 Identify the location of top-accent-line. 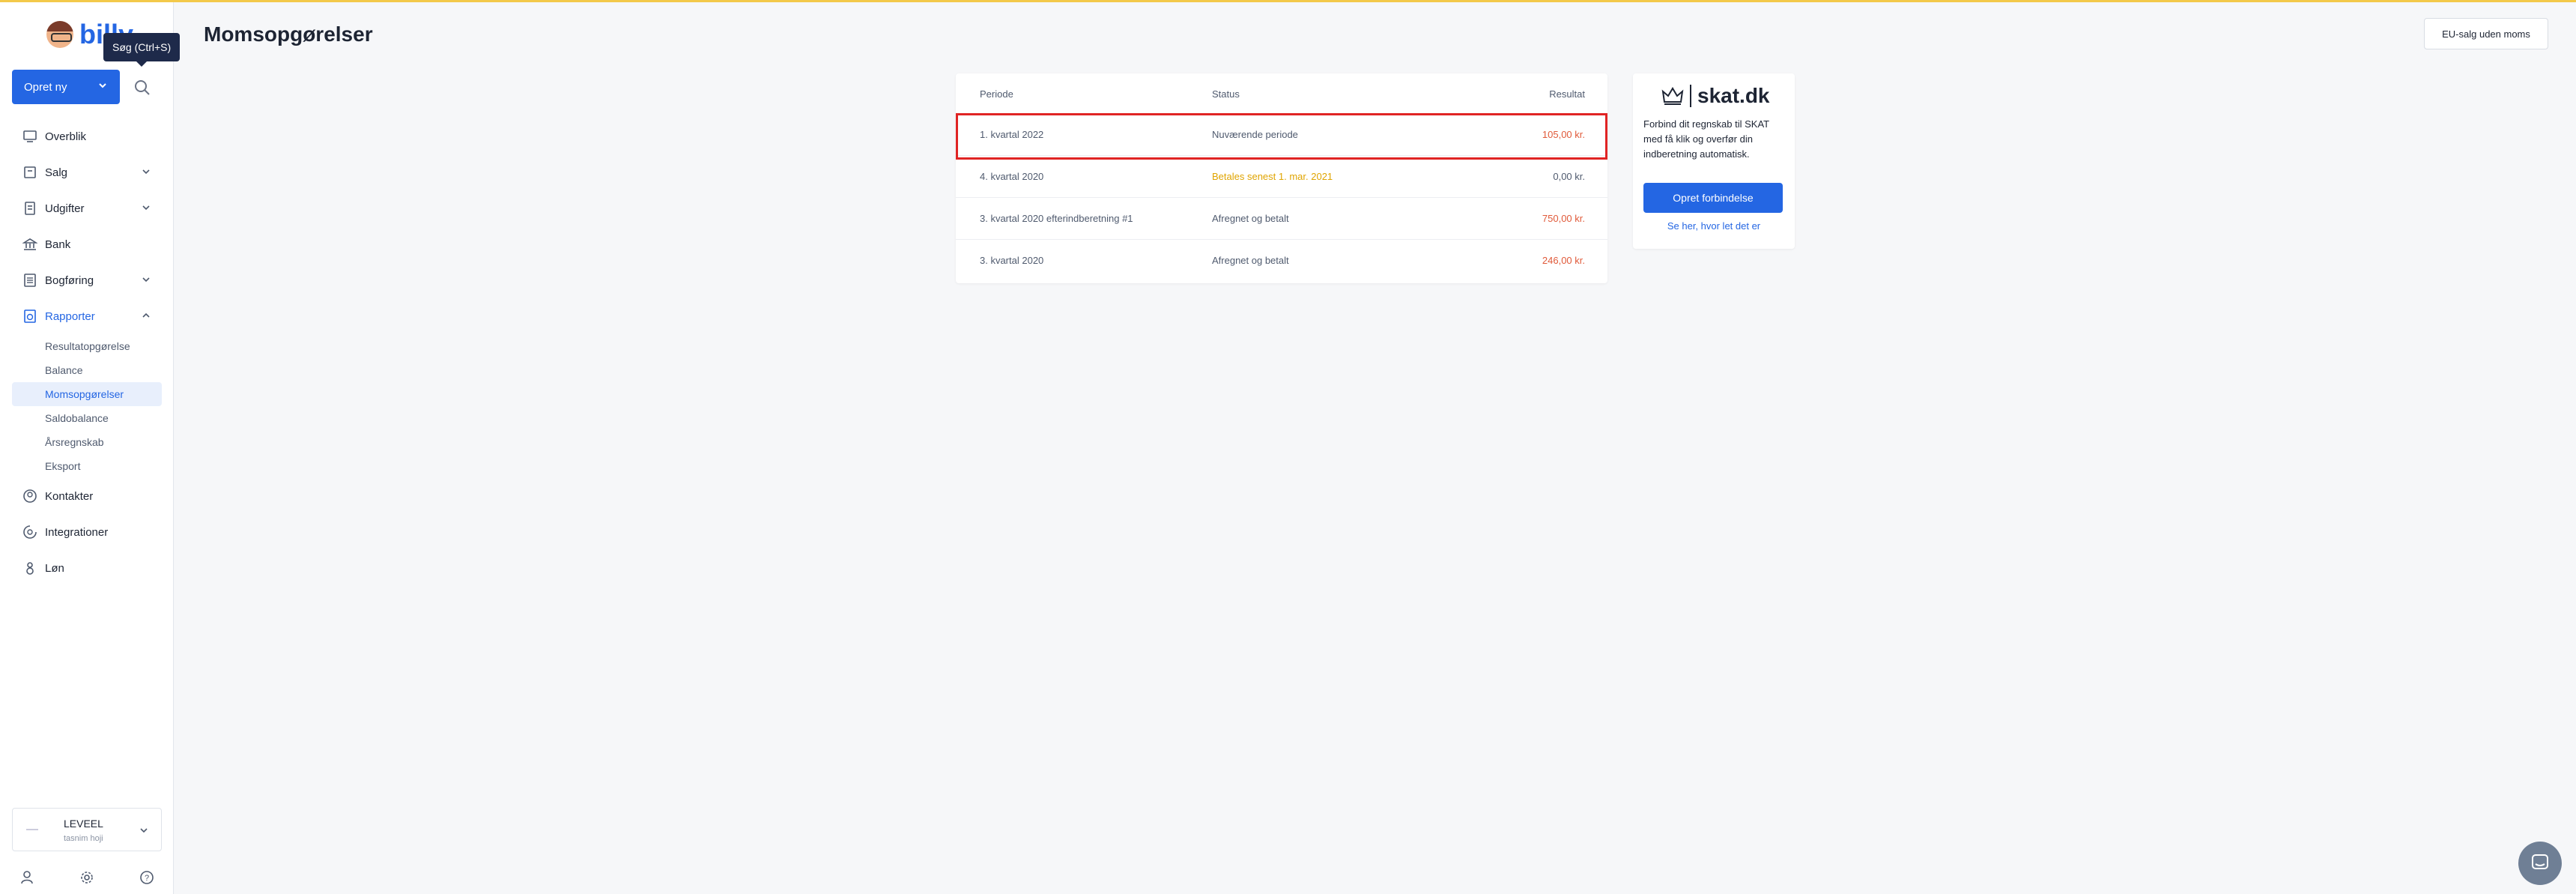
(1288, 1).